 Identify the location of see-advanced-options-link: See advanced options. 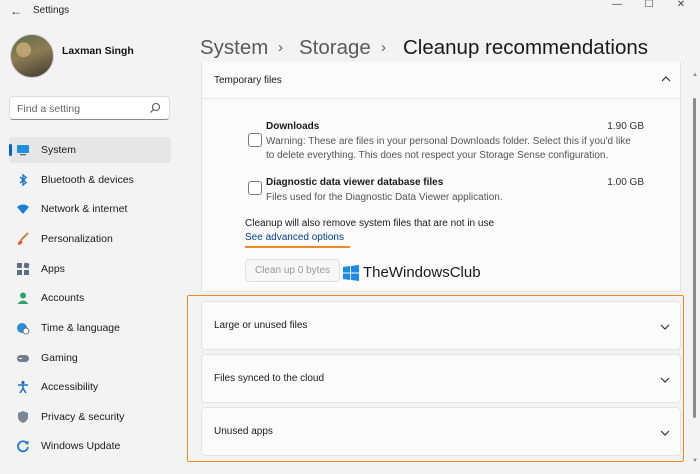
(294, 237).